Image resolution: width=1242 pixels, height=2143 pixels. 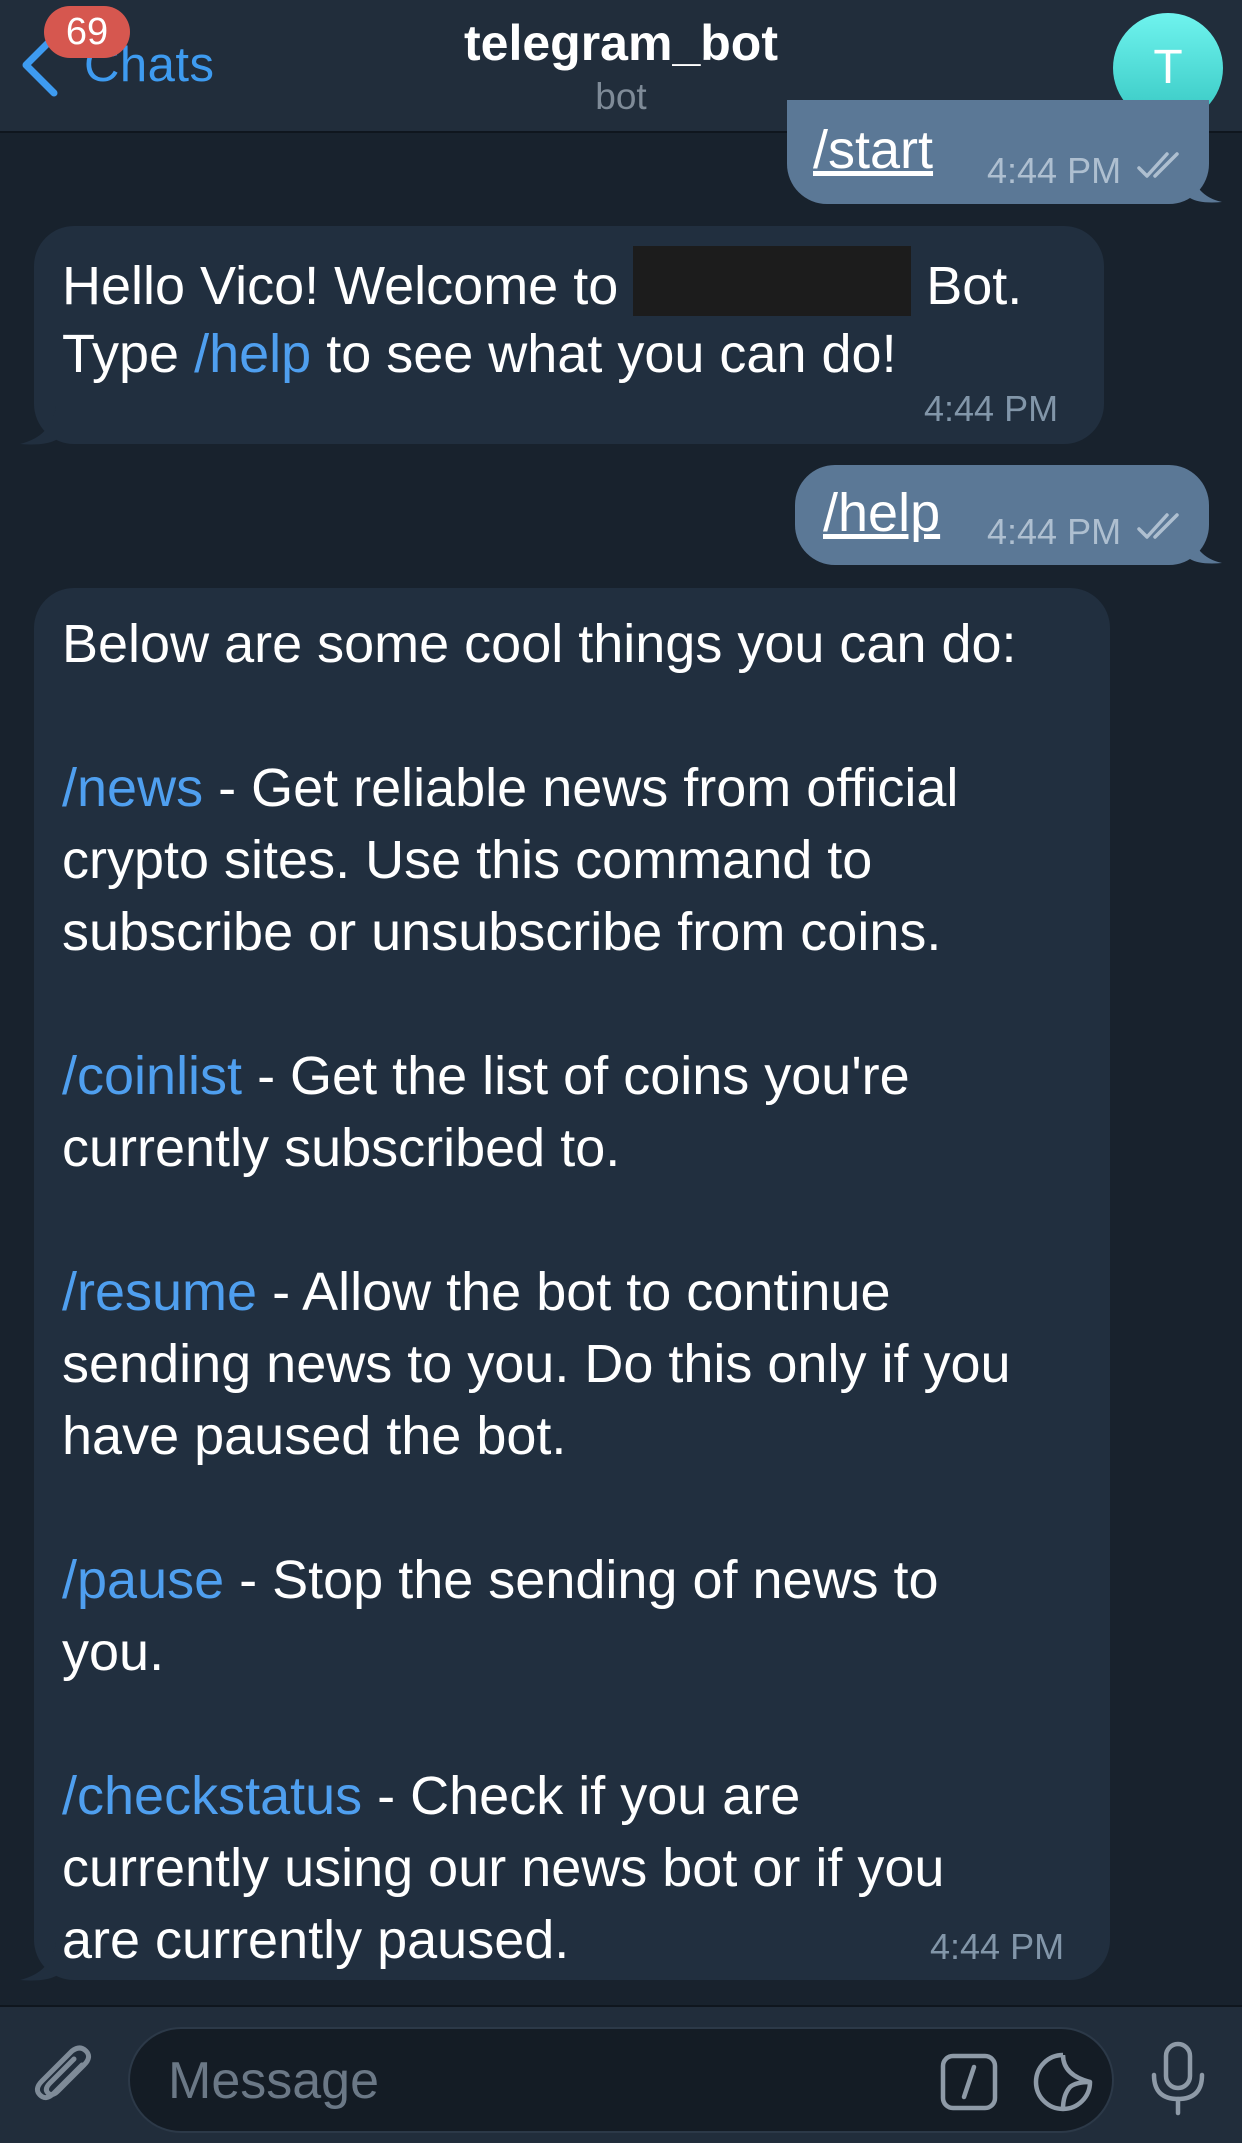 I want to click on message-text: Hello Vico! Welcome to Bot., so click(x=542, y=284).